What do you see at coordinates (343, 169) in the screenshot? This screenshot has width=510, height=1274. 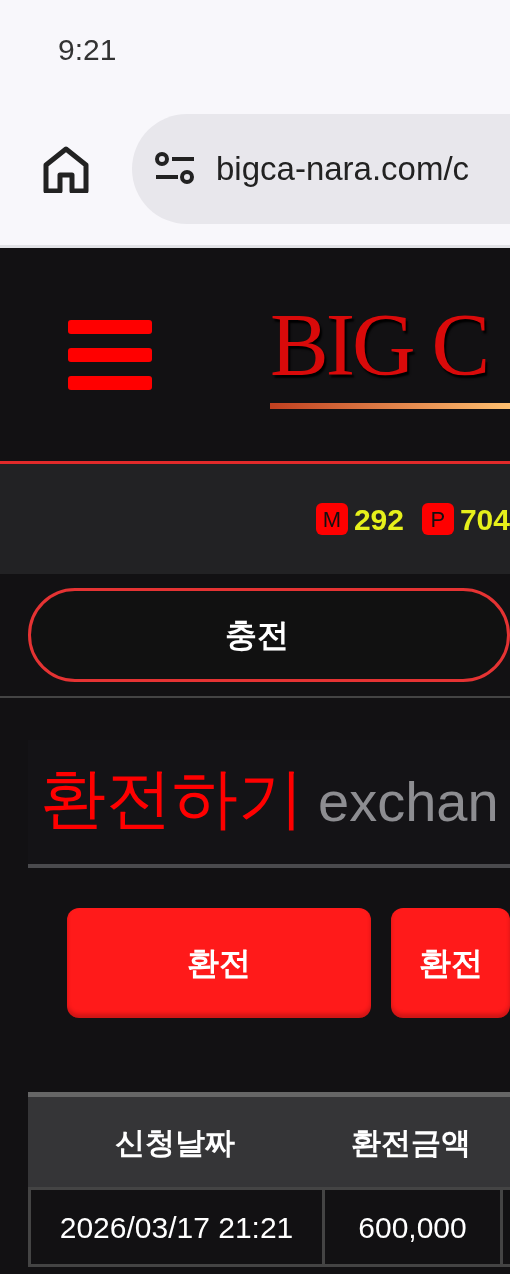 I see `url-text: bigca-nara.com/c` at bounding box center [343, 169].